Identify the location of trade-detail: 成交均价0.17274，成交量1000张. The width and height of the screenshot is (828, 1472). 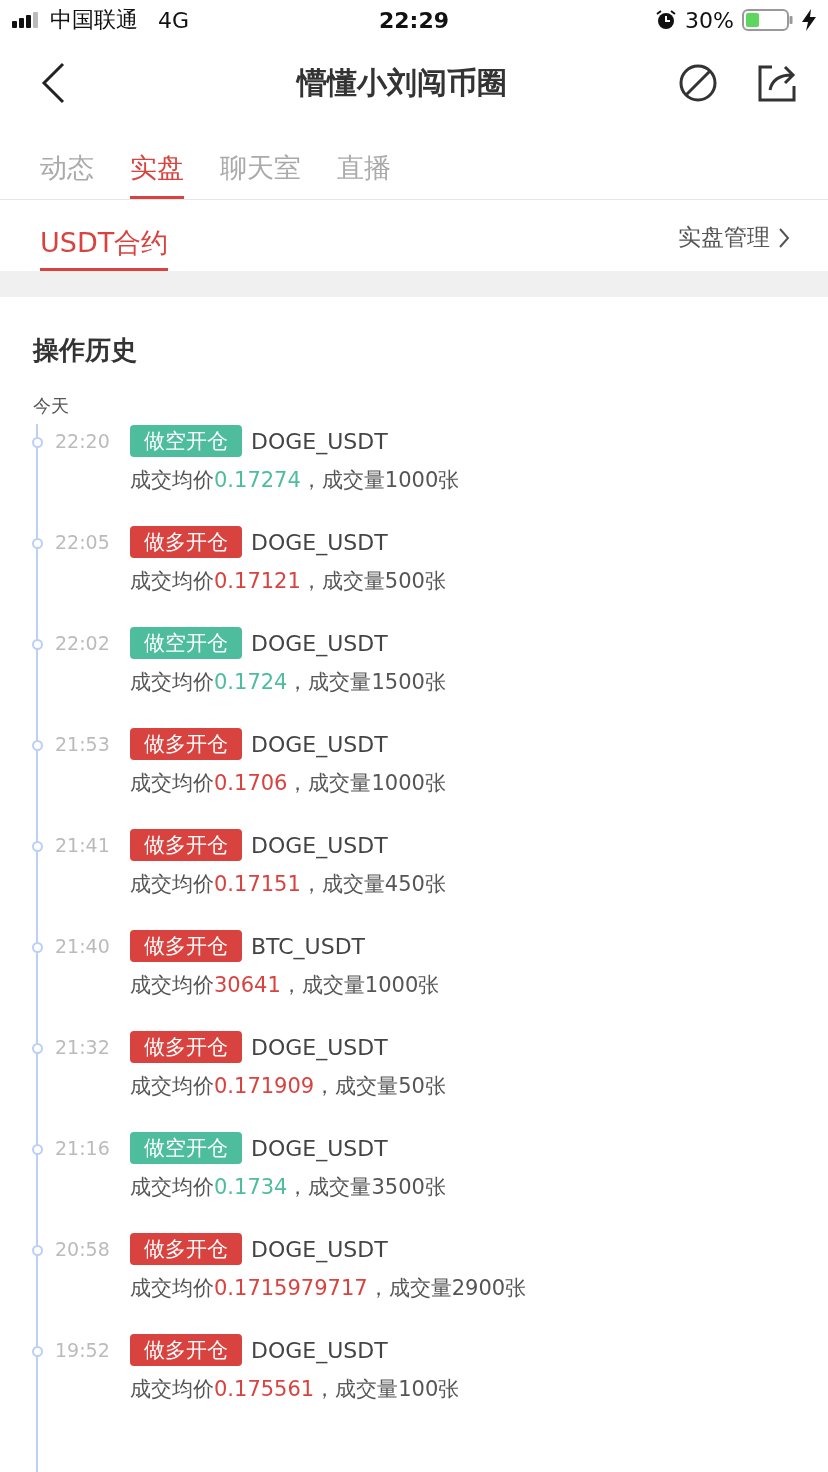
(295, 480).